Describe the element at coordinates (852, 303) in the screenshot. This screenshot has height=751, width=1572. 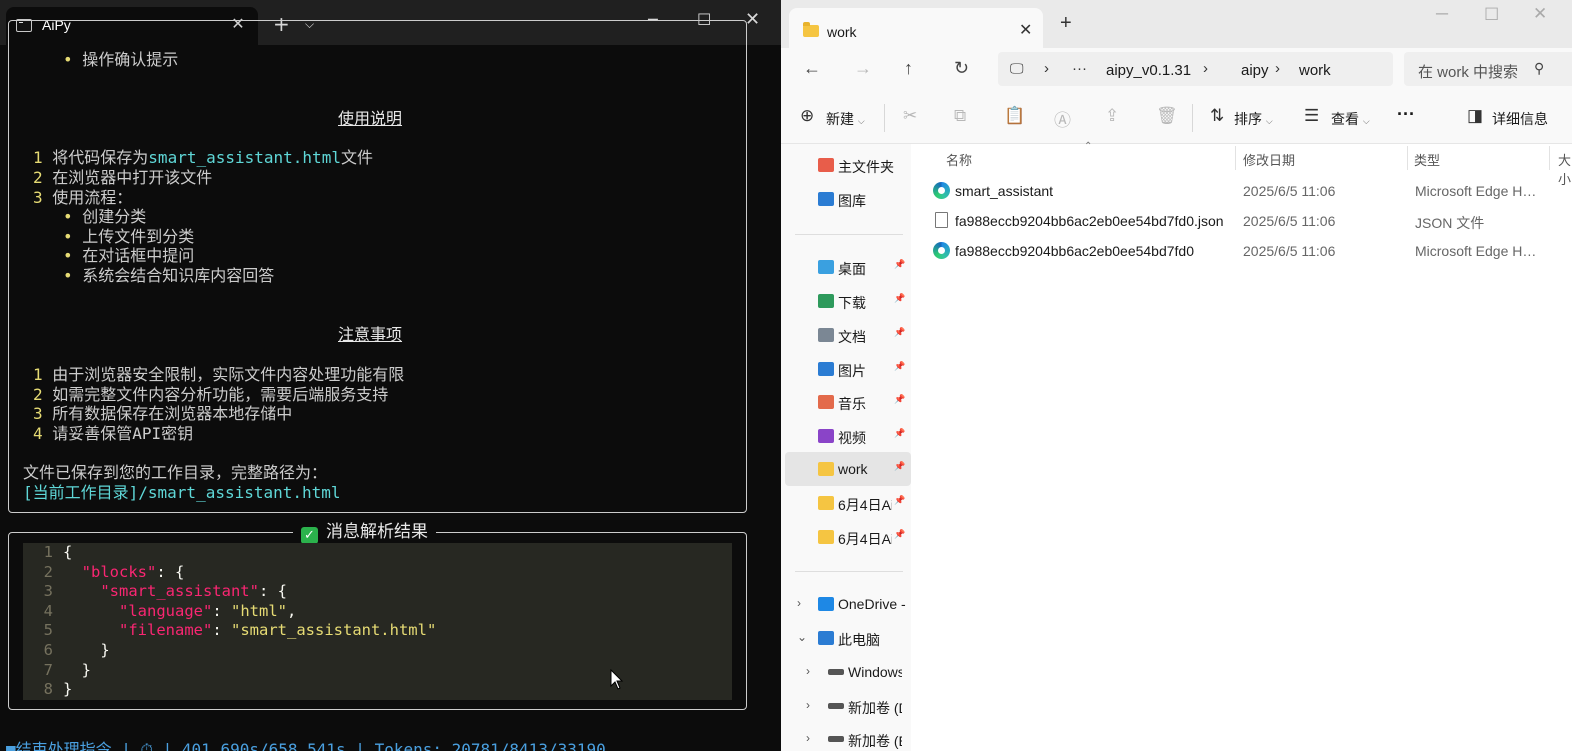
I see `nav-item-label: 下载` at that location.